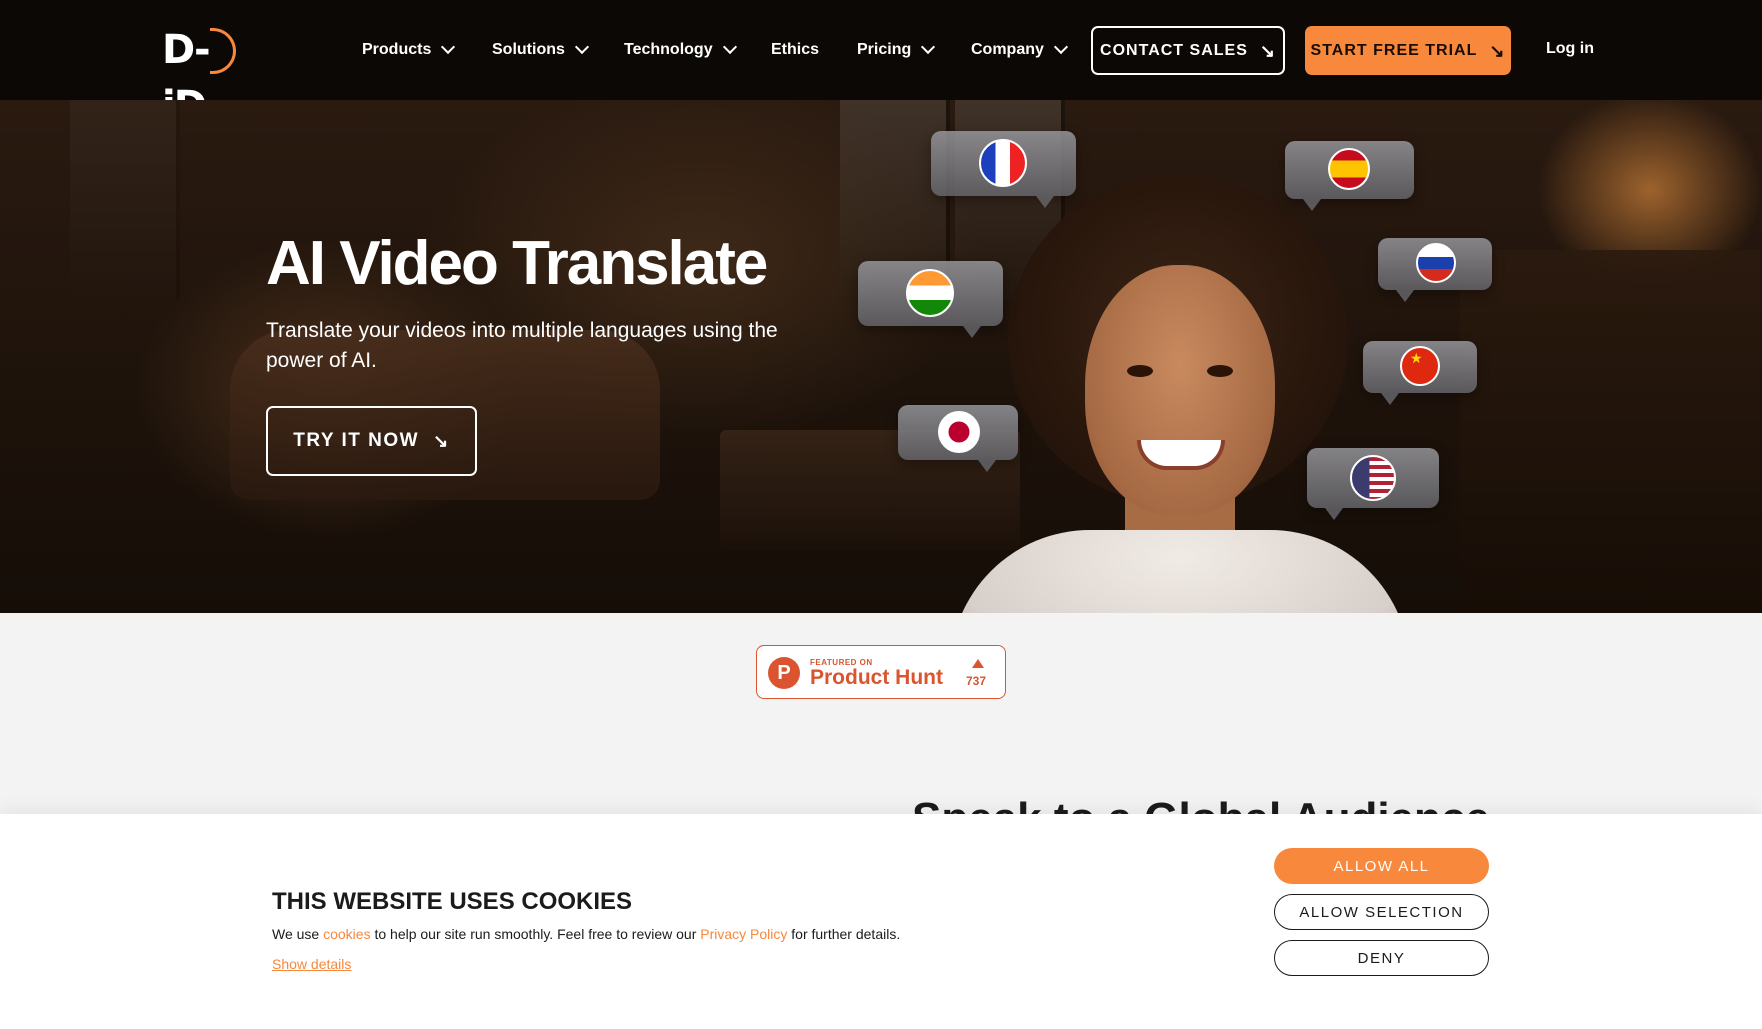  I want to click on privacy-policy-link: Privacy Policy, so click(743, 934).